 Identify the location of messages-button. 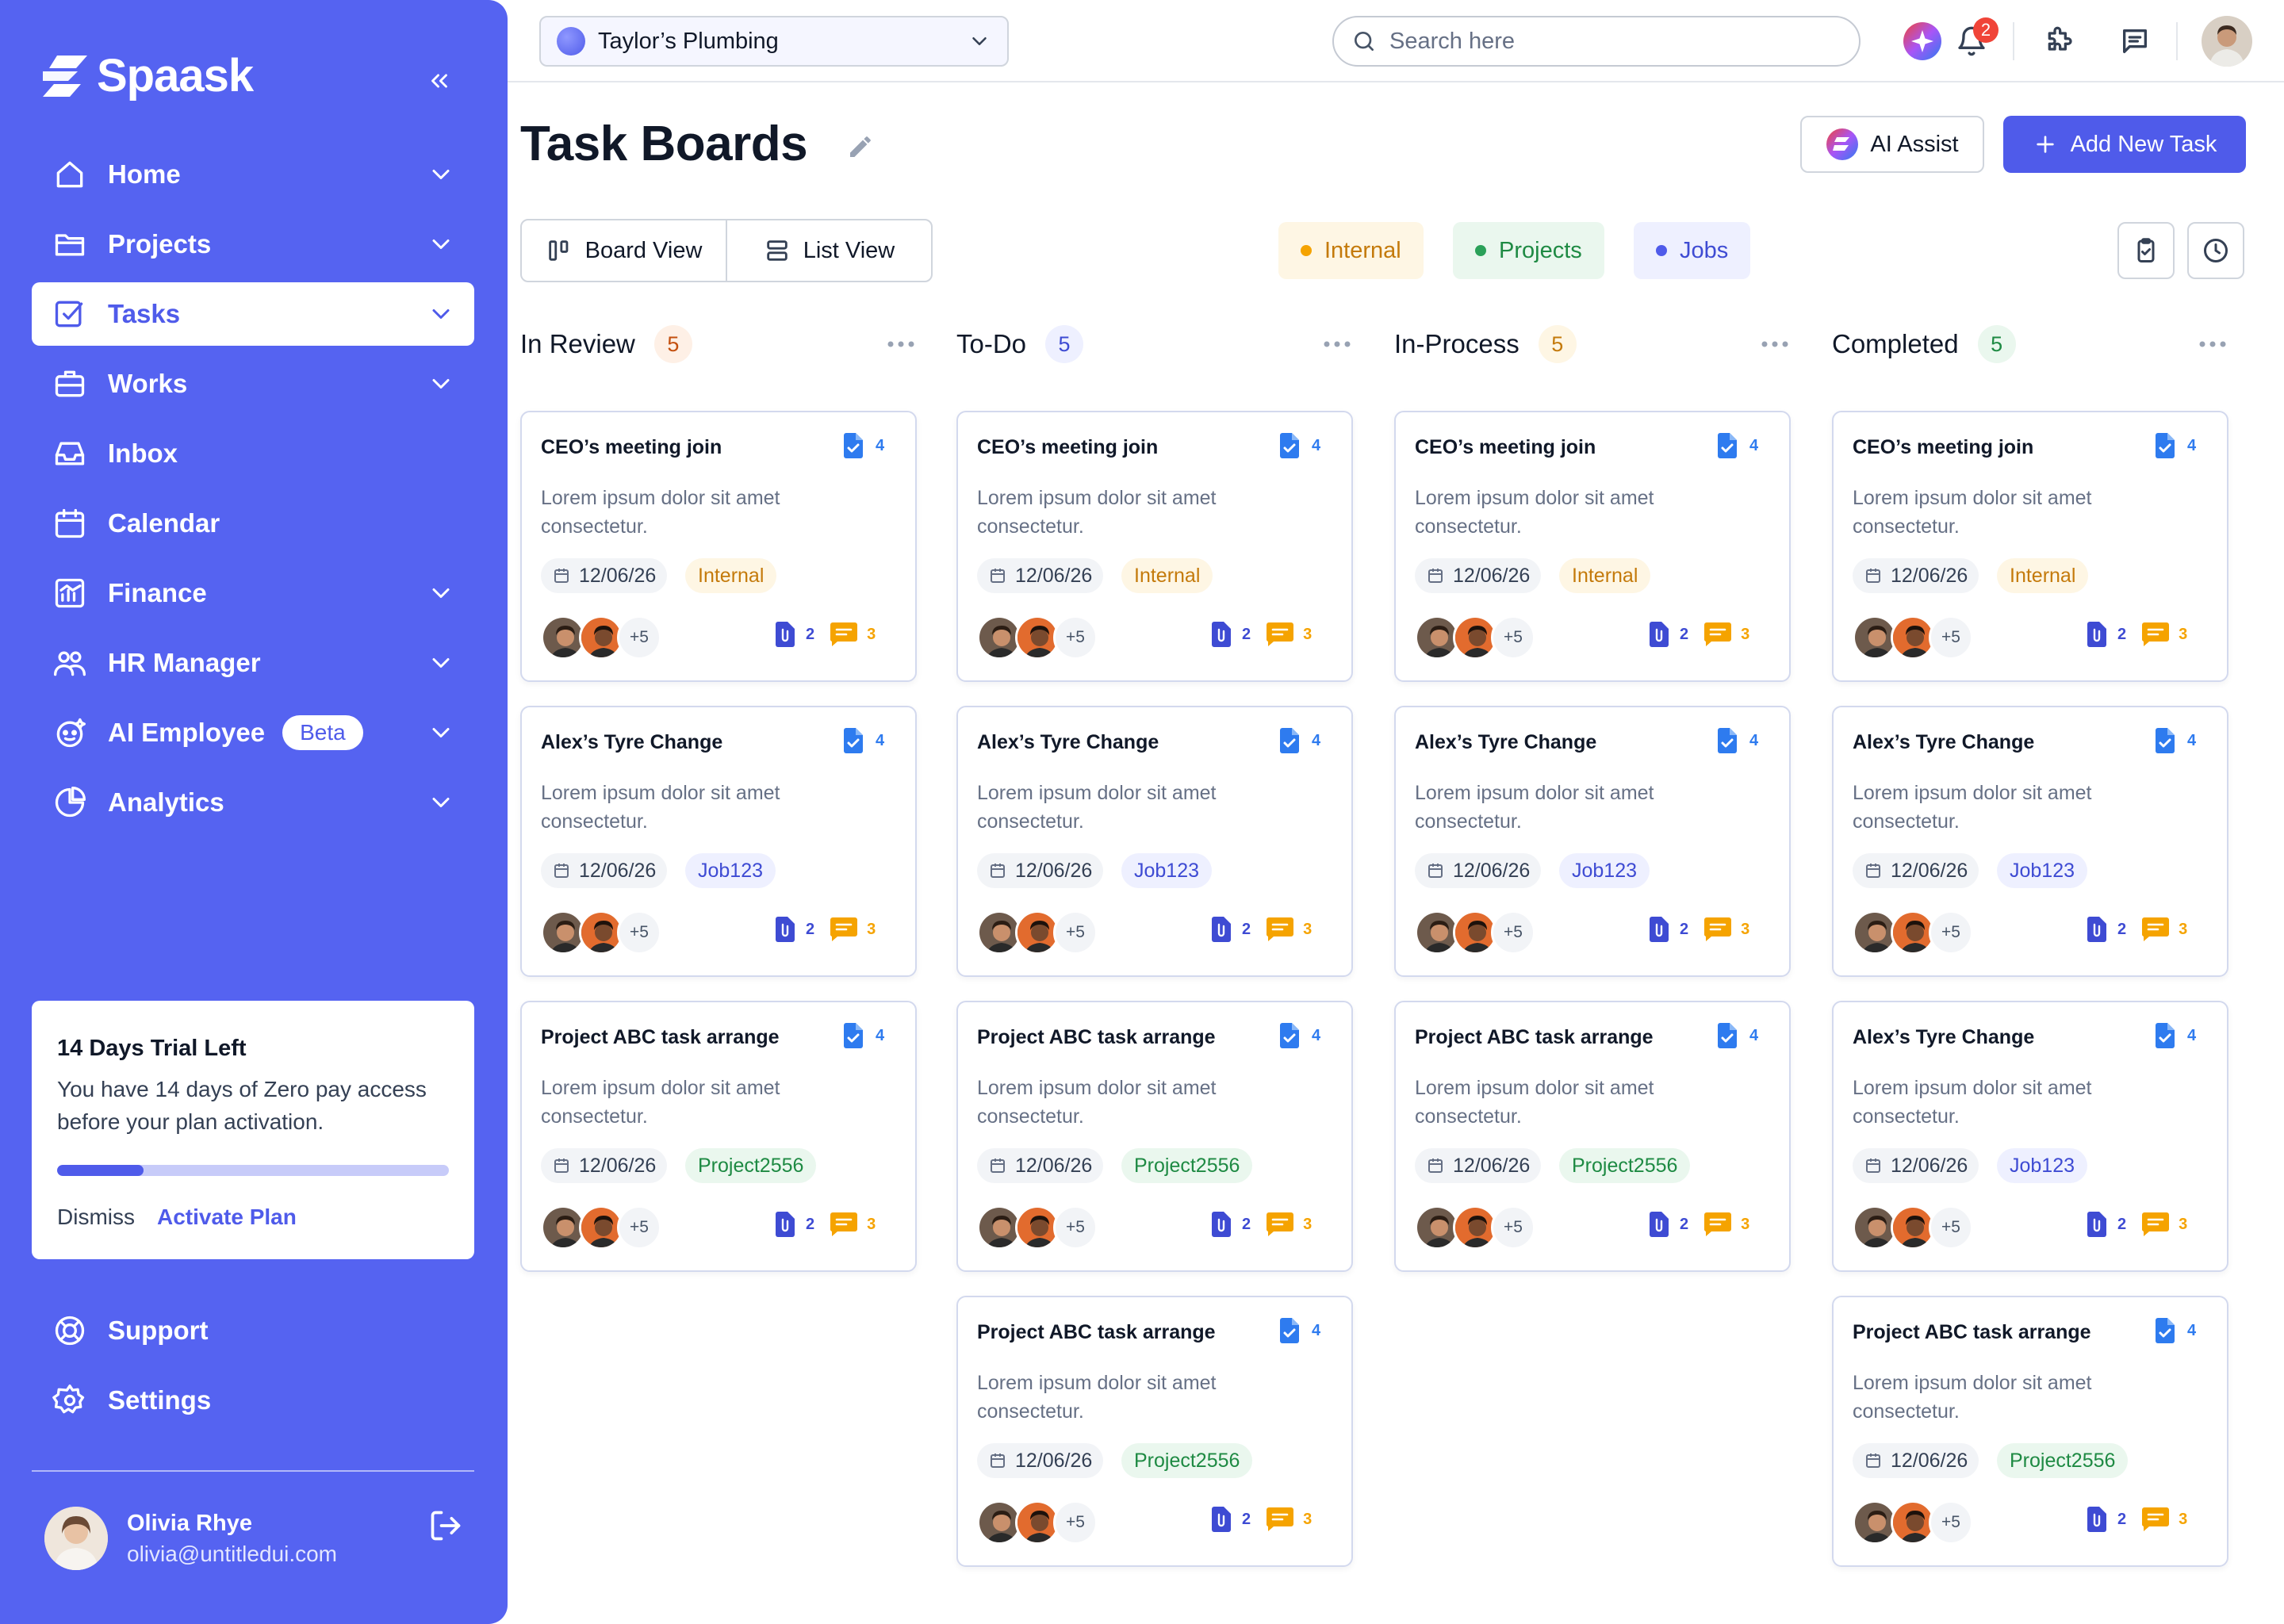
(2135, 41).